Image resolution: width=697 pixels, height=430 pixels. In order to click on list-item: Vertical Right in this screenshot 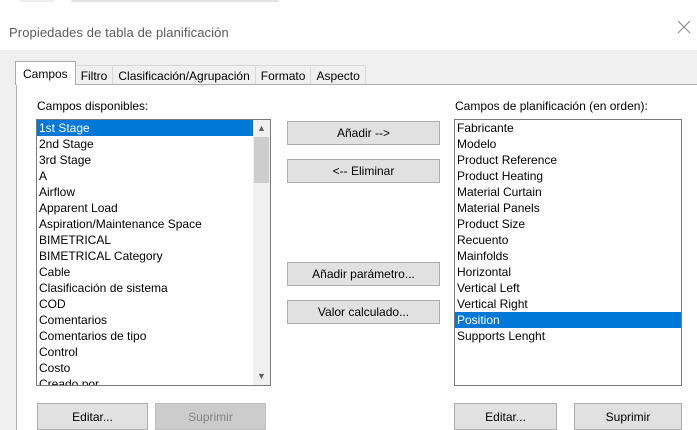, I will do `click(568, 304)`.